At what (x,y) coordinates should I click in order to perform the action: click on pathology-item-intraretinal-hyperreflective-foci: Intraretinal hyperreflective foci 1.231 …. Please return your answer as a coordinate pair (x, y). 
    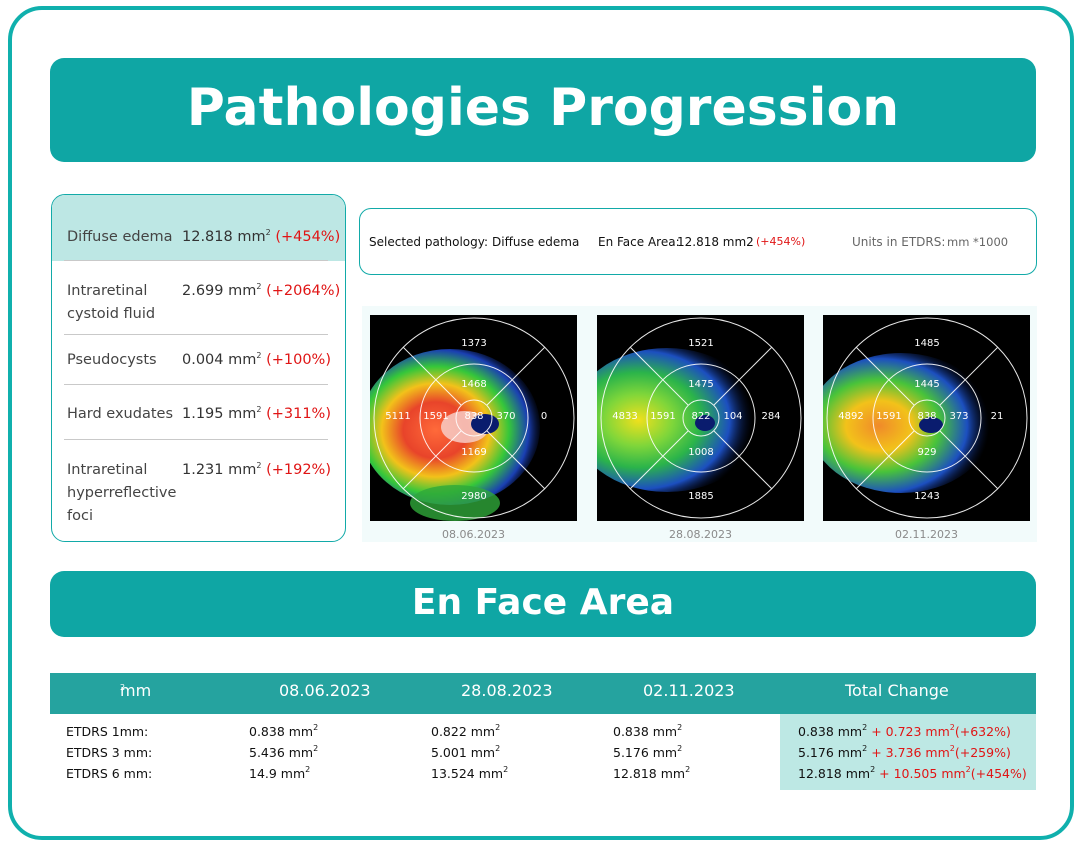
    Looking at the image, I should click on (198, 490).